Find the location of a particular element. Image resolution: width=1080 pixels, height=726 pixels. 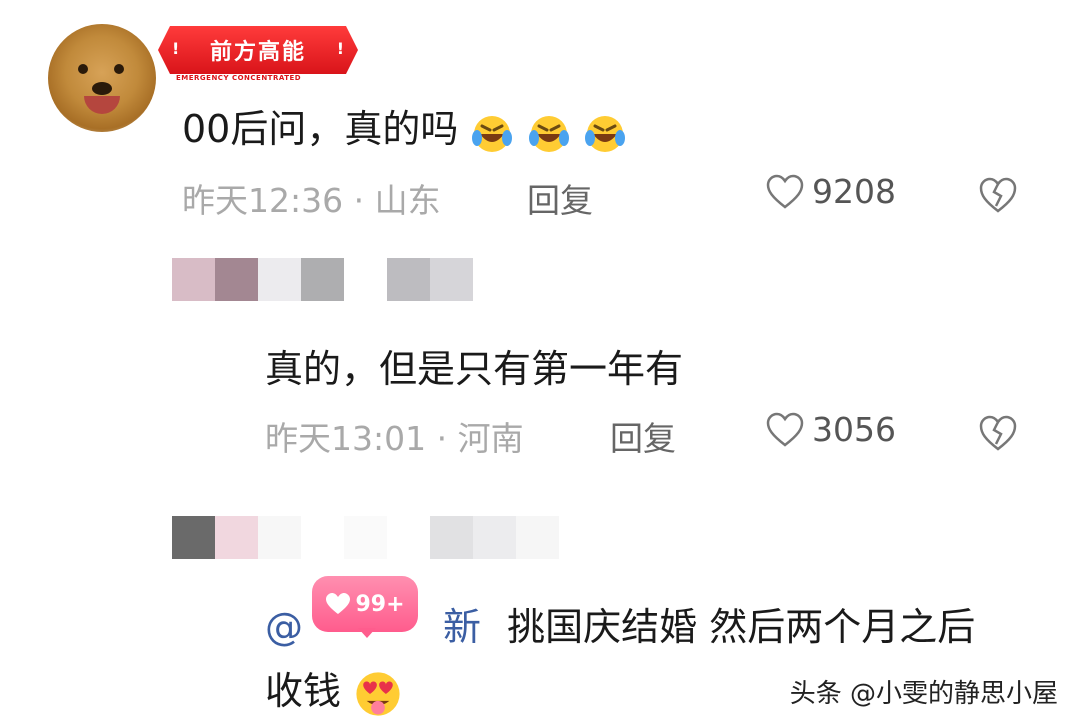

comment-text-content: 00后问，真的吗 is located at coordinates (320, 129).